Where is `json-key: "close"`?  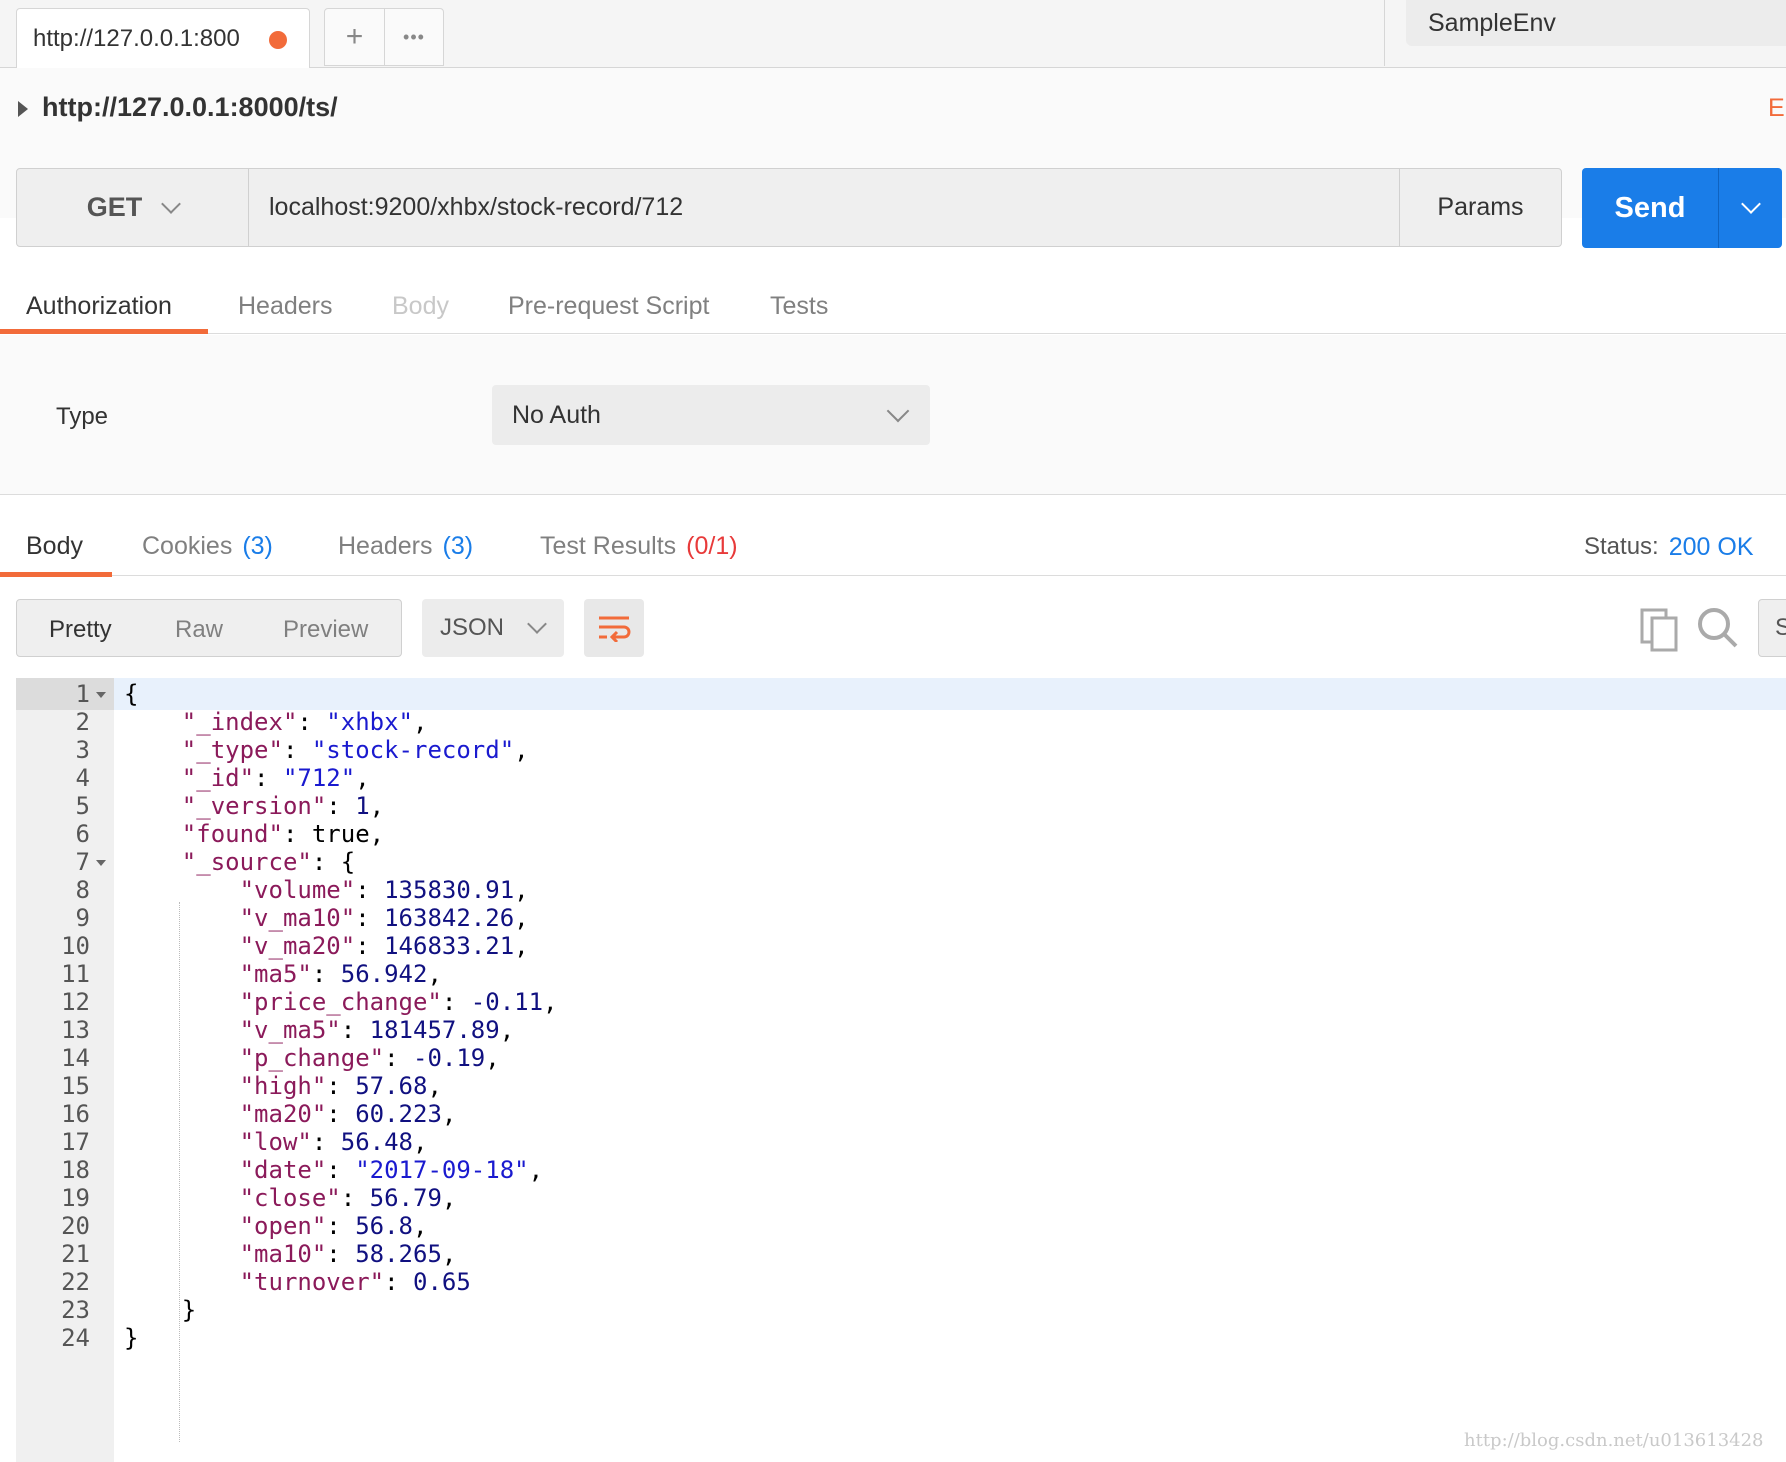
json-key: "close" is located at coordinates (290, 1198).